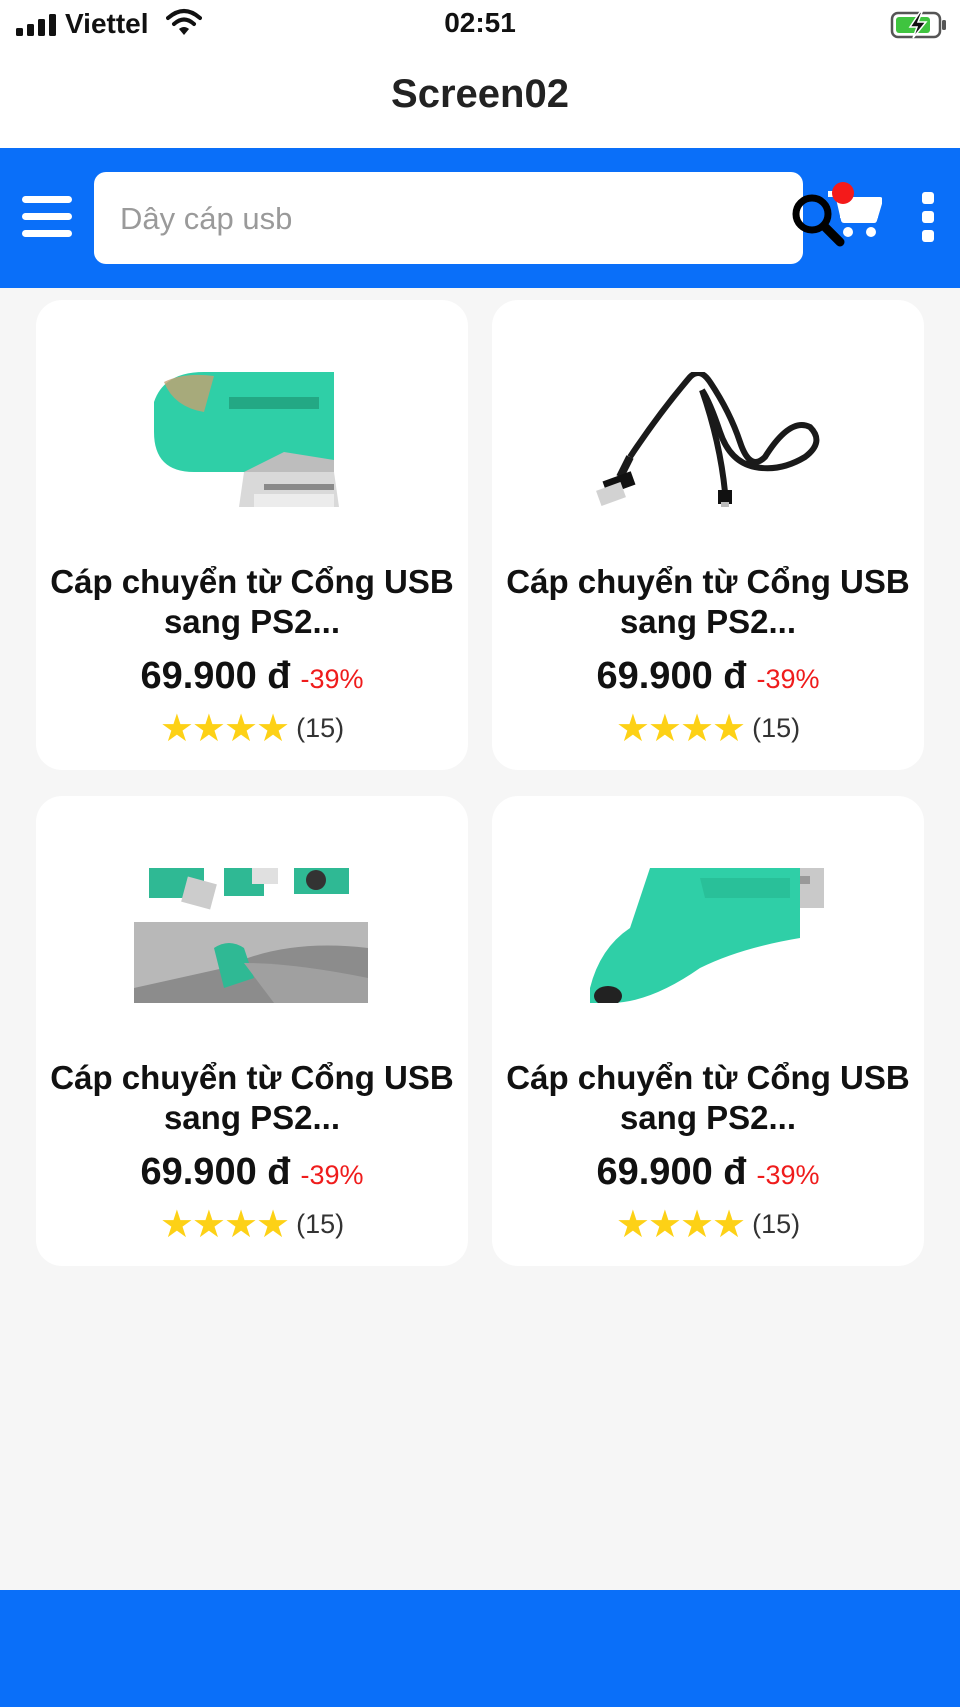 This screenshot has height=1707, width=960. I want to click on navigation-bar: Screen02, so click(480, 99).